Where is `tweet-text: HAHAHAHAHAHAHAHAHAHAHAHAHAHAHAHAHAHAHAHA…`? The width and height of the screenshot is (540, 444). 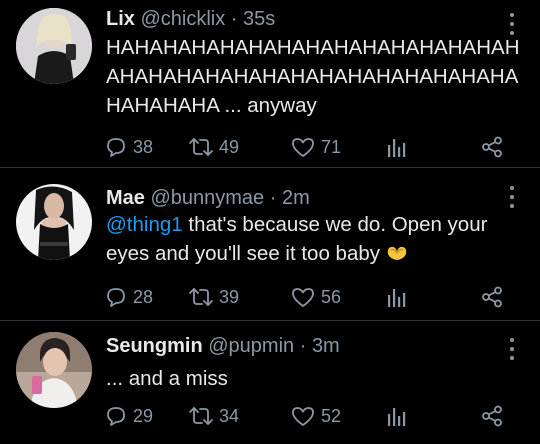
tweet-text: HAHAHAHAHAHAHAHAHAHAHAHAHAHAHAHAHAHAHAHA… is located at coordinates (313, 76).